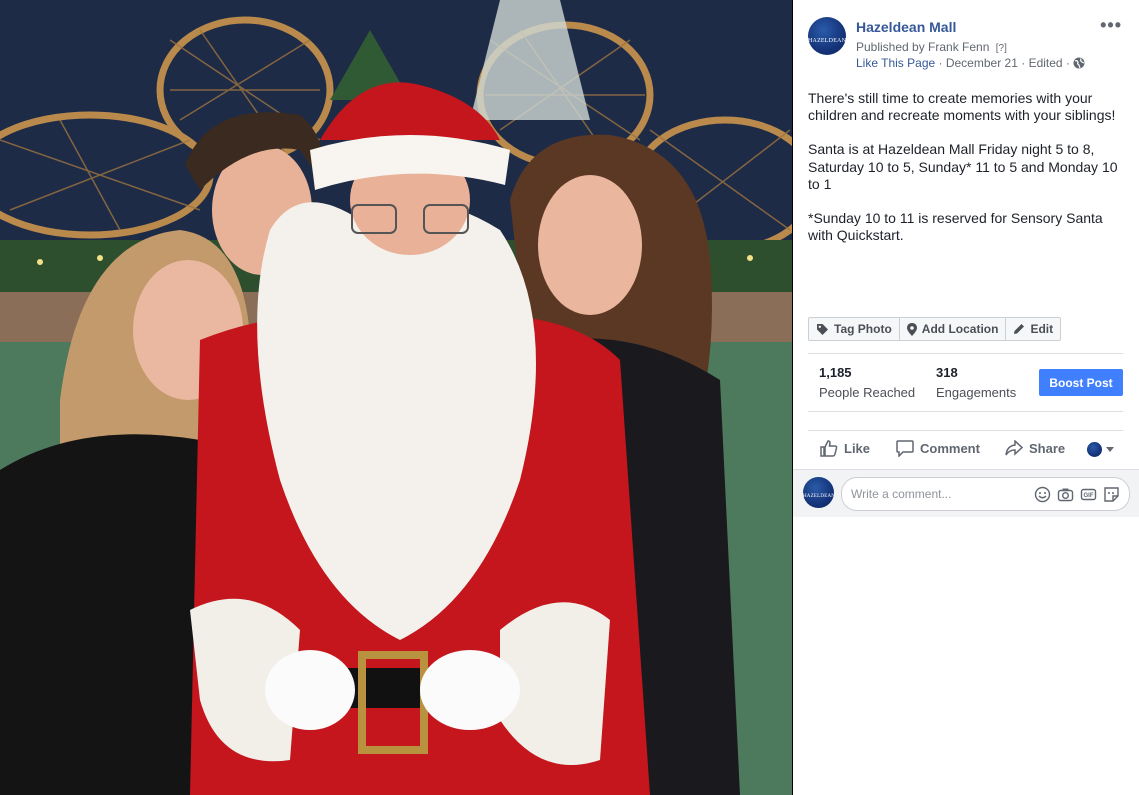  Describe the element at coordinates (845, 448) in the screenshot. I see `like-button: Like` at that location.